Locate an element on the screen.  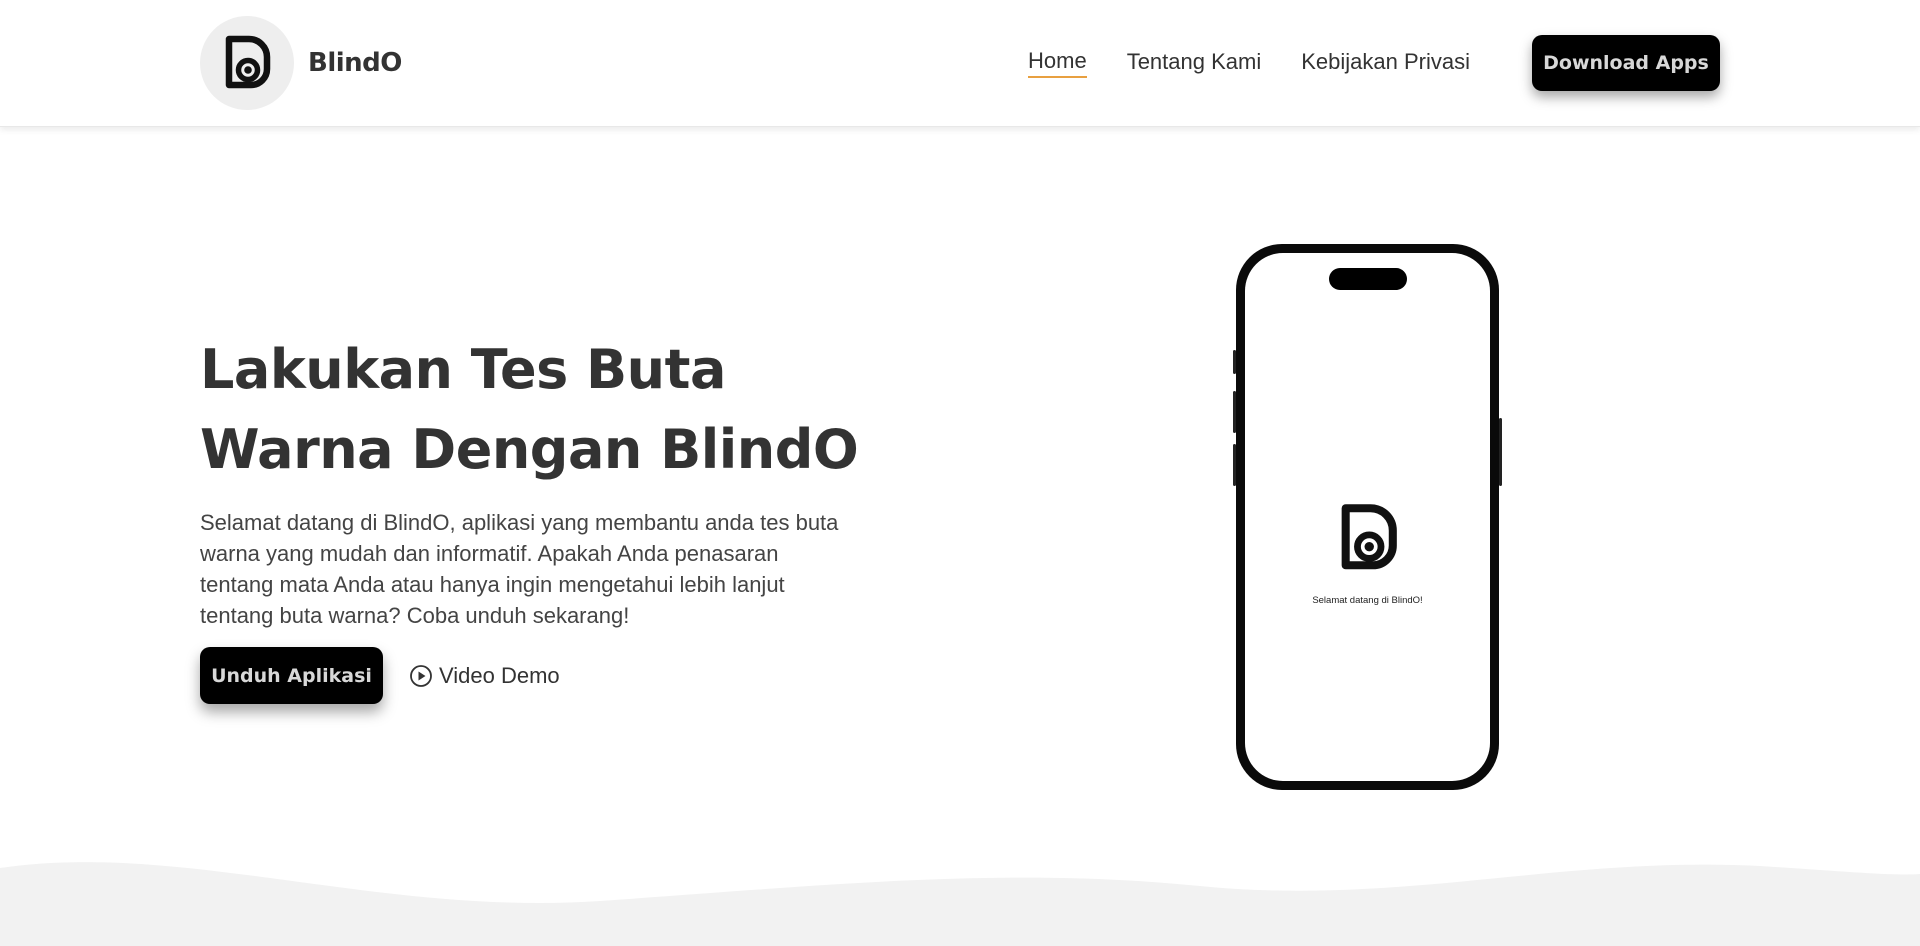
splash-text: Selamat datang di BlindO! is located at coordinates (1367, 600).